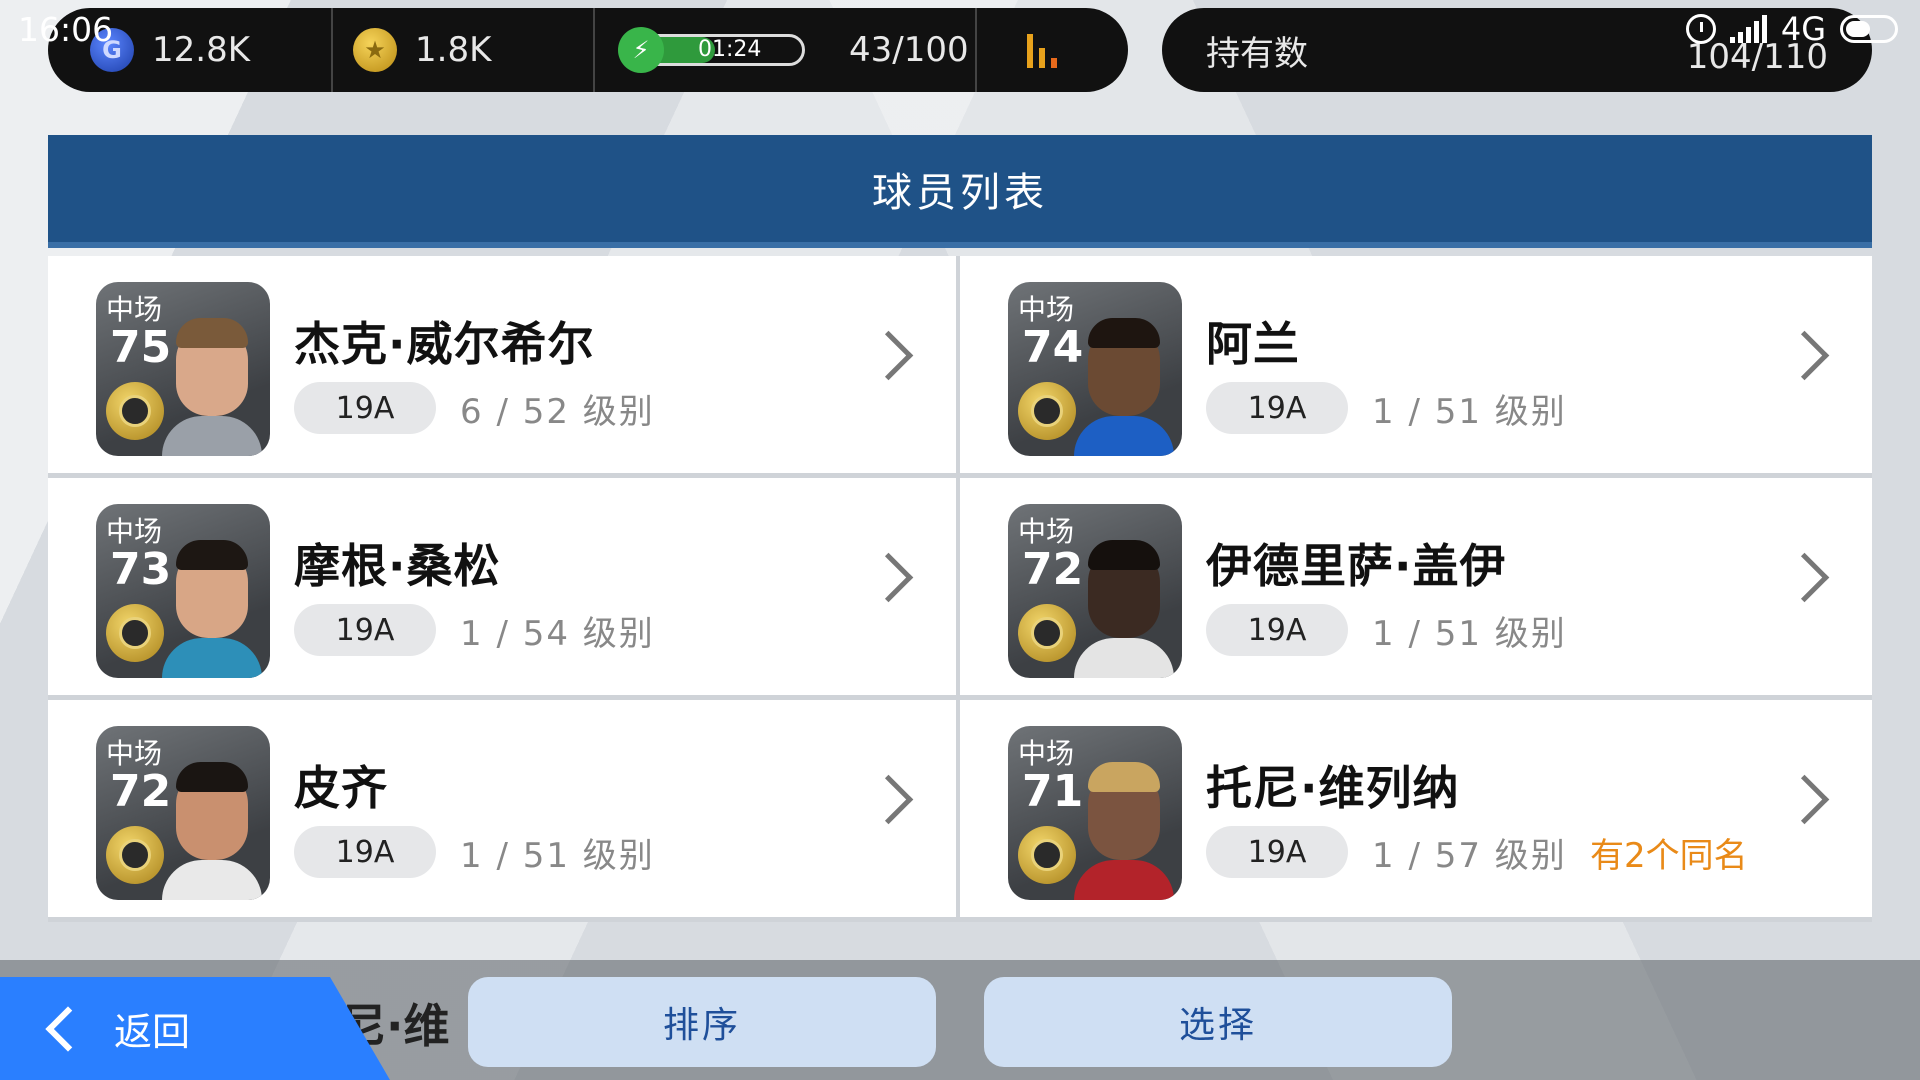  What do you see at coordinates (641, 50) in the screenshot?
I see `lightning-icon: ⚡` at bounding box center [641, 50].